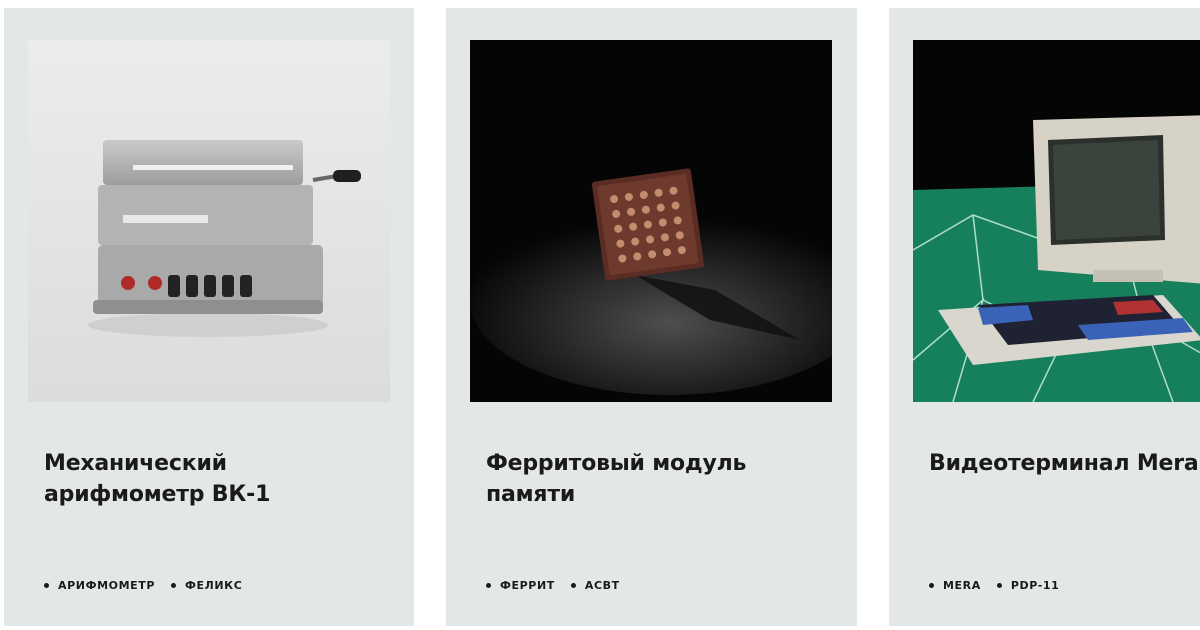 This screenshot has width=1200, height=630. I want to click on tag-label: арифмометр, so click(107, 585).